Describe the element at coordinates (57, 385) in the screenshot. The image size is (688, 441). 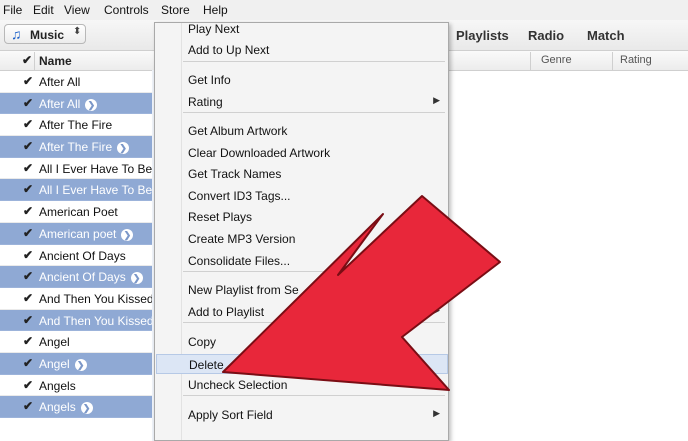
I see `song-title-text: Angels` at that location.